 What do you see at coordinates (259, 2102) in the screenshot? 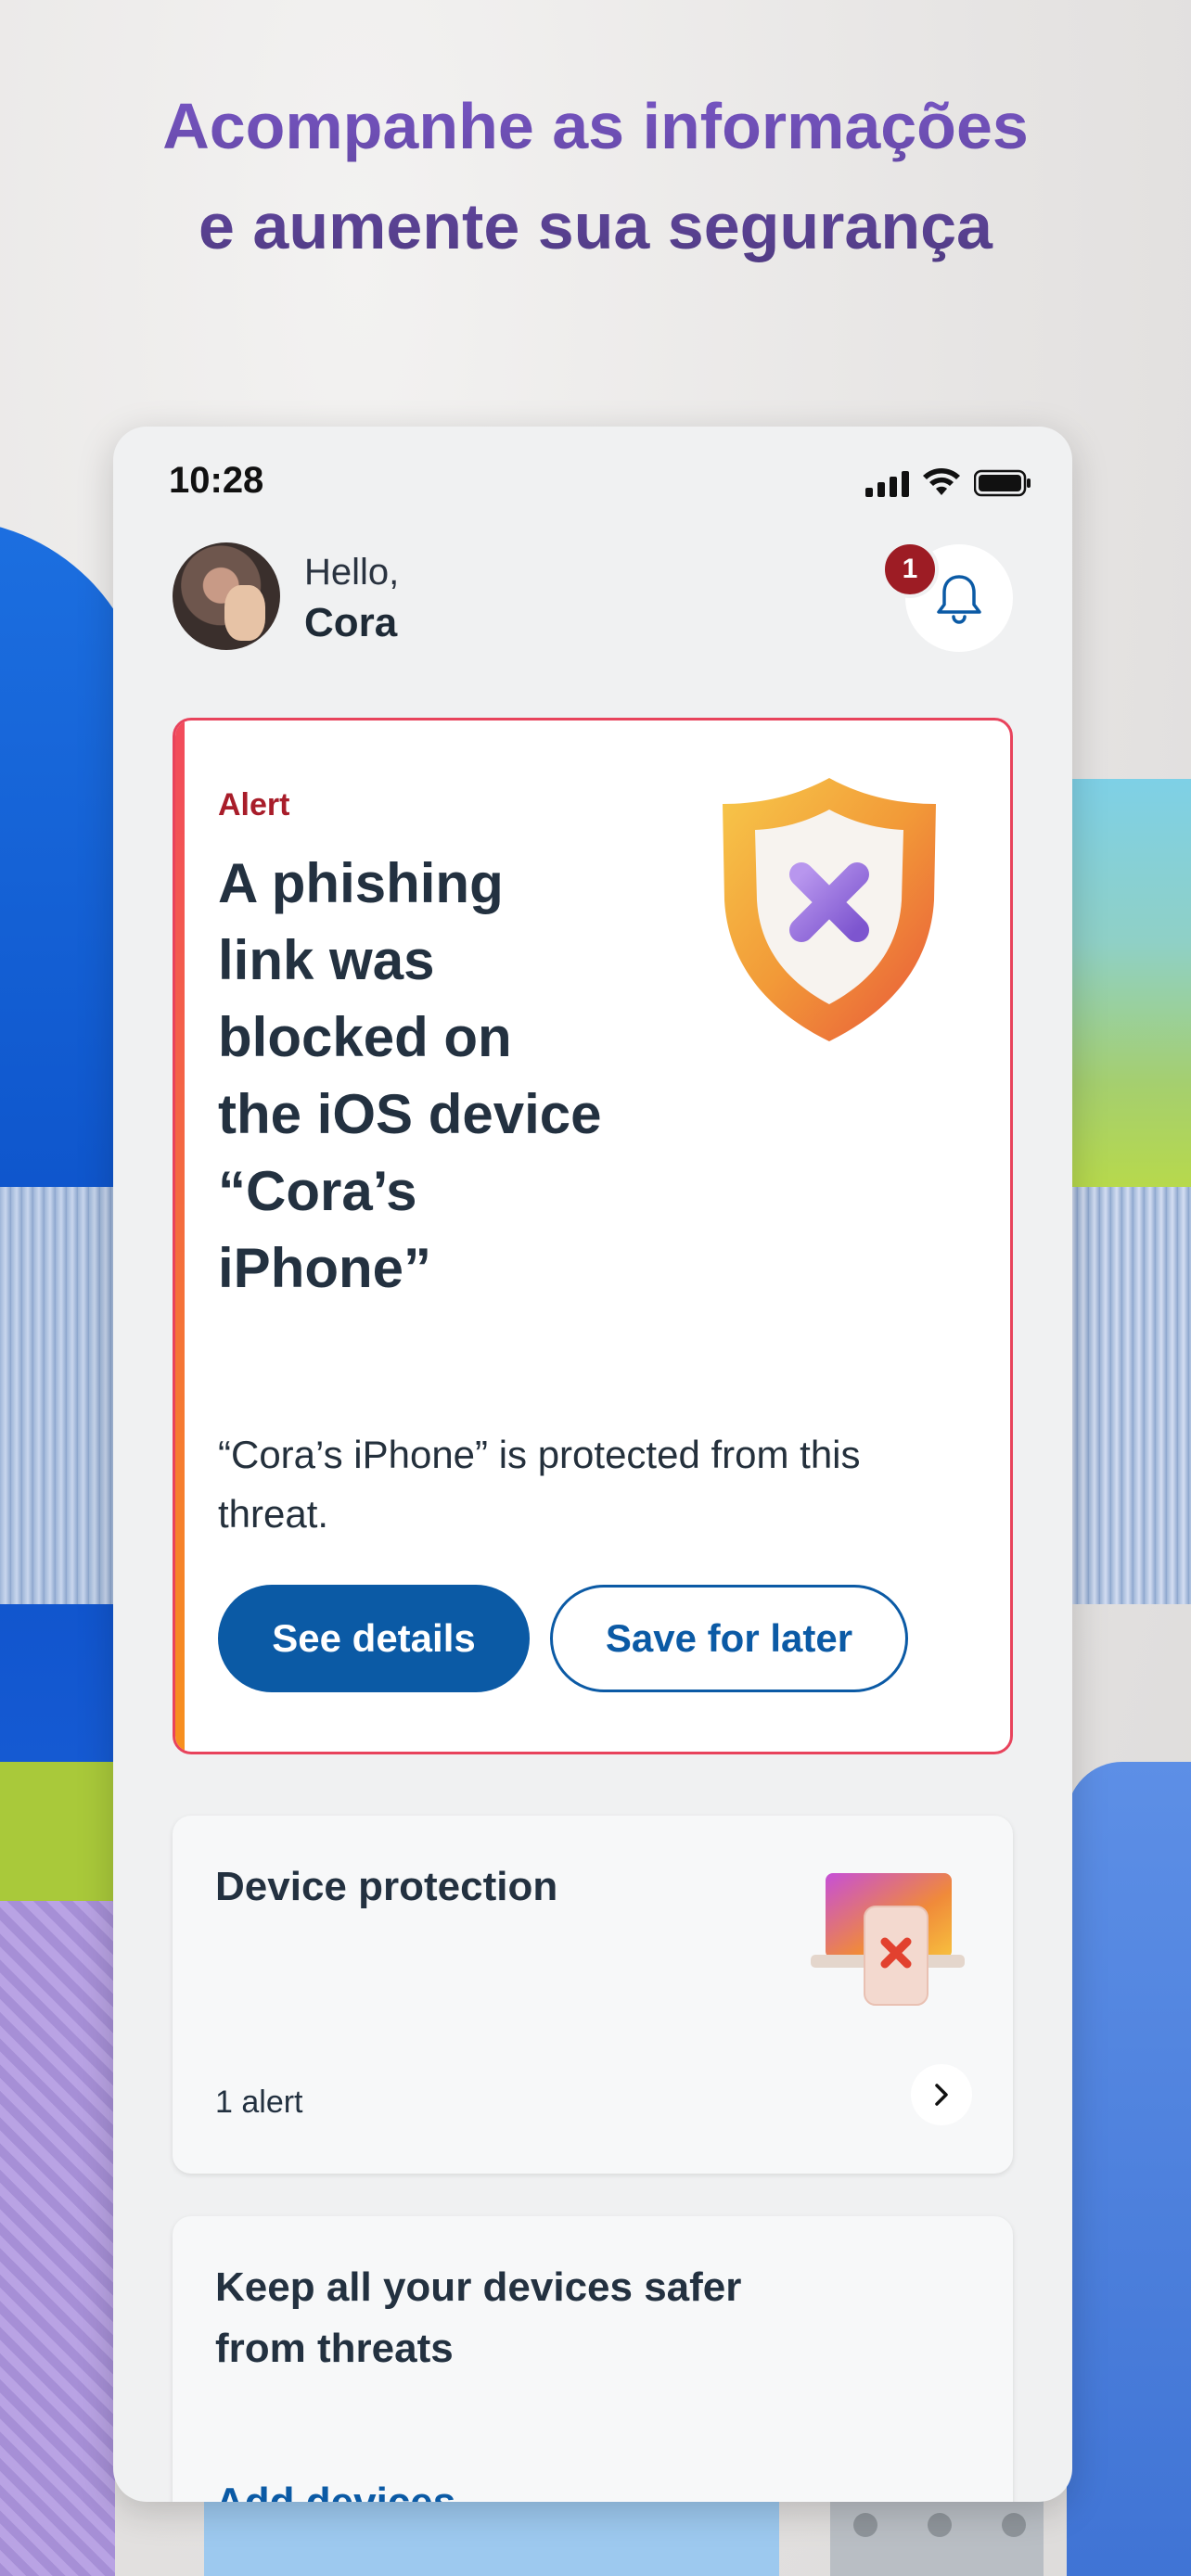
I see `device-alert-count: 1 alert` at bounding box center [259, 2102].